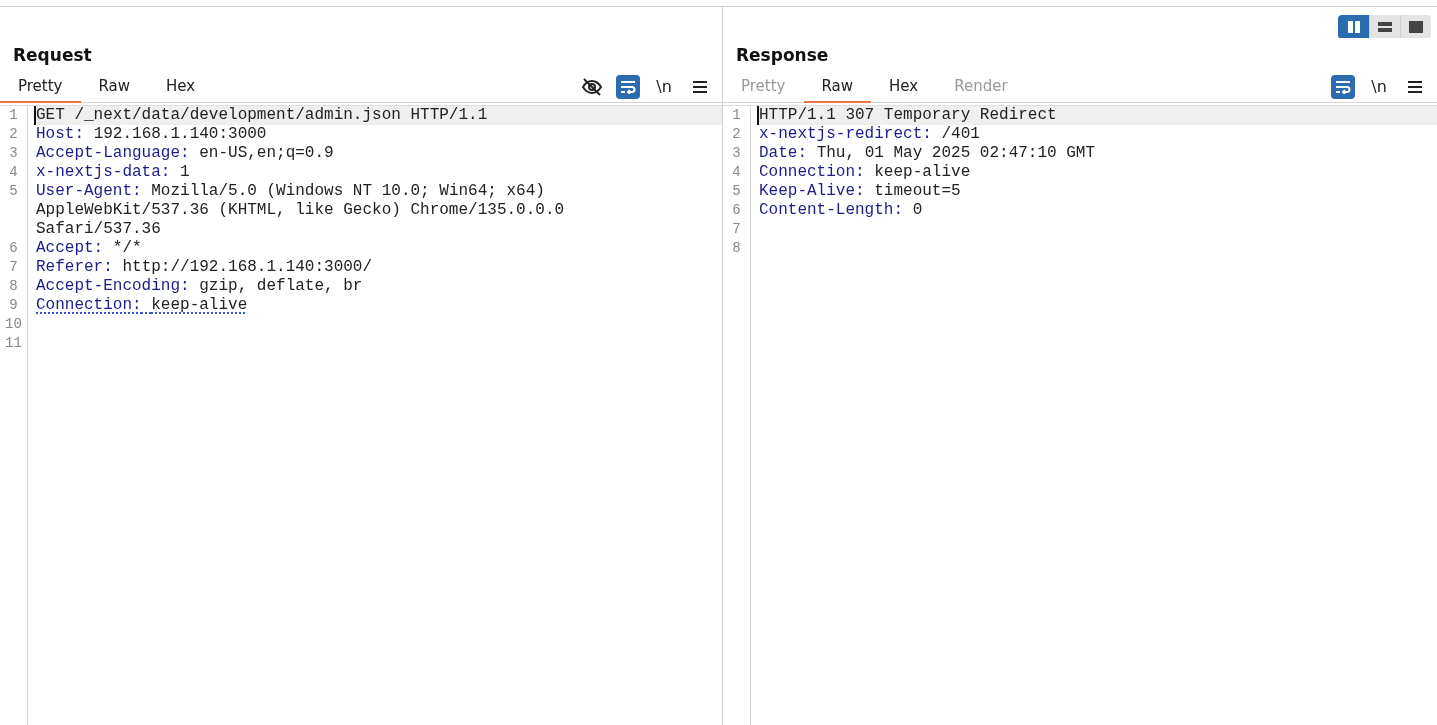 The height and width of the screenshot is (725, 1437). What do you see at coordinates (99, 229) in the screenshot?
I see `code-line: Safari/537.36` at bounding box center [99, 229].